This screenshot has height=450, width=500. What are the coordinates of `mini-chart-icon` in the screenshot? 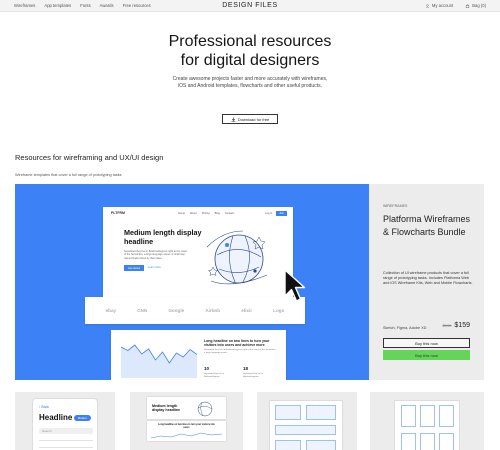 It's located at (186, 435).